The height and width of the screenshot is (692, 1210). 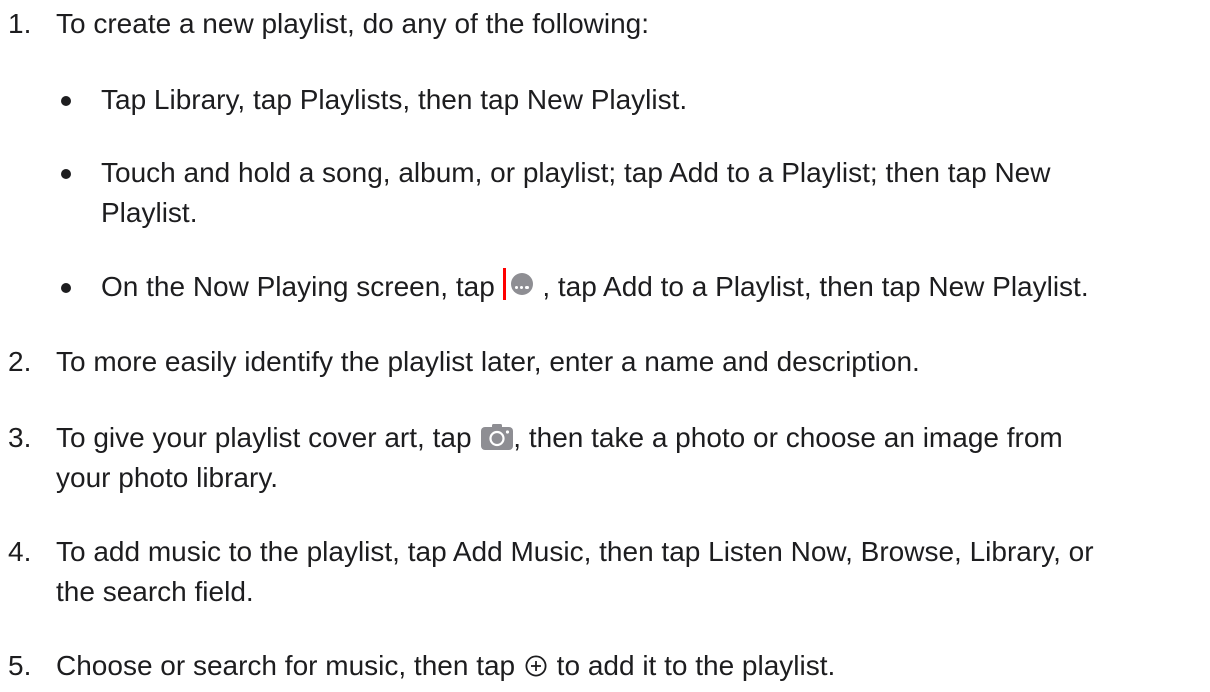 I want to click on step-number: 3., so click(x=20, y=437).